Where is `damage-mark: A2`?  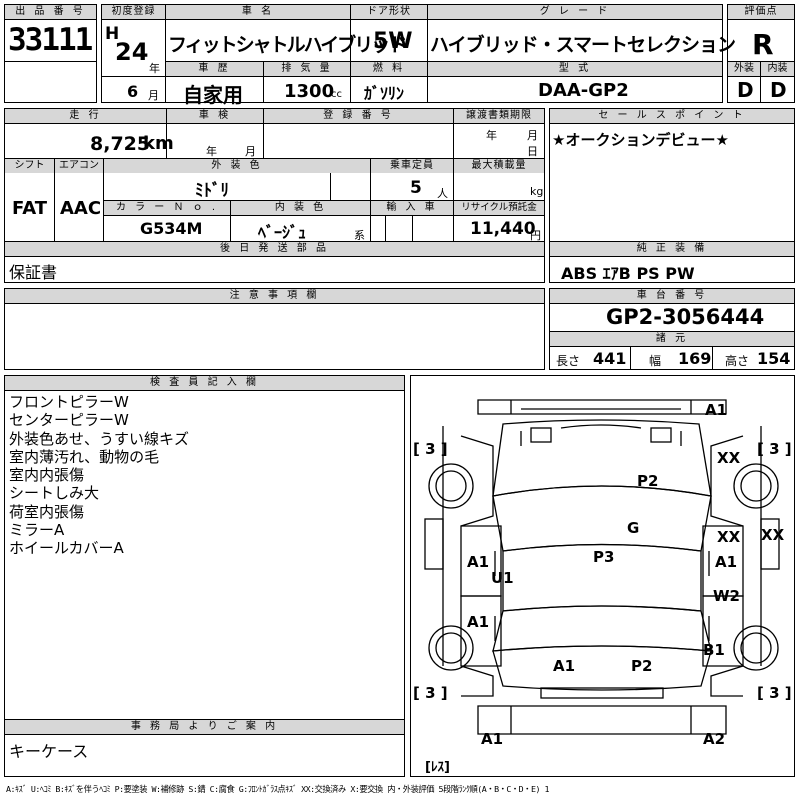 damage-mark: A2 is located at coordinates (714, 739).